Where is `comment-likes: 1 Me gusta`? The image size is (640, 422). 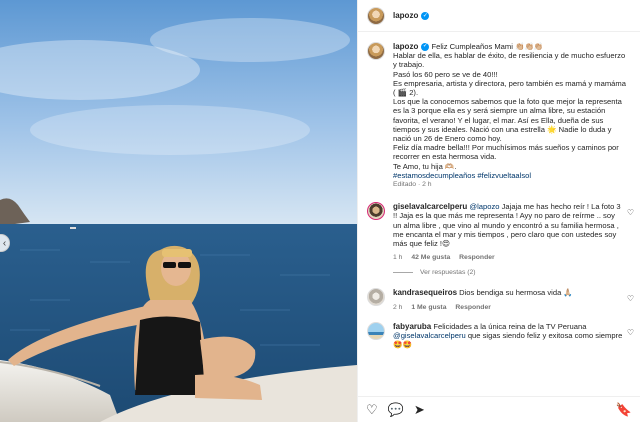
comment-likes: 1 Me gusta is located at coordinates (428, 307).